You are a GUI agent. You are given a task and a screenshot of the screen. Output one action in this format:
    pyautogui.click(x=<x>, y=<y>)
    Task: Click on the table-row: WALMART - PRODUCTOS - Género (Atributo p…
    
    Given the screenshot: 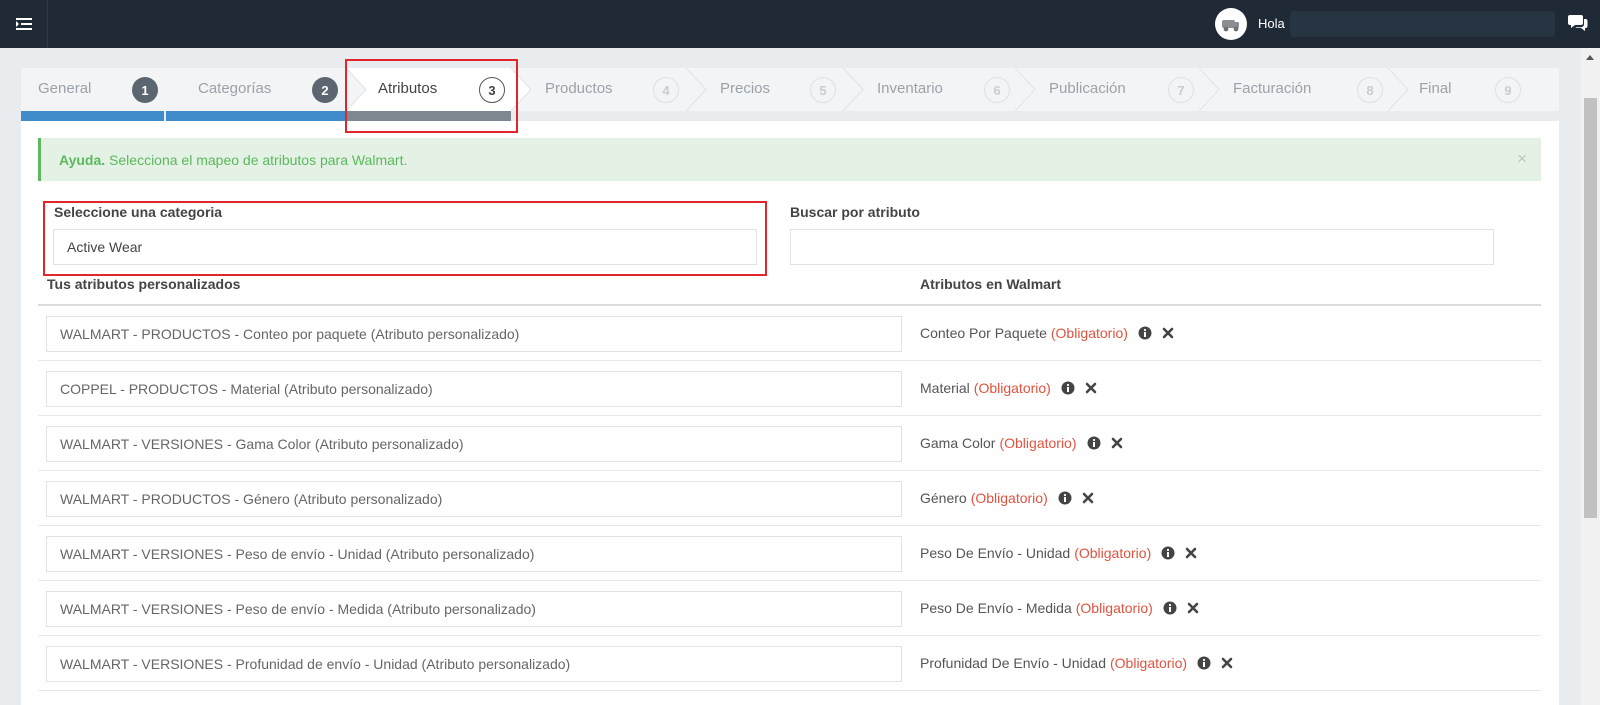 What is the action you would take?
    pyautogui.click(x=789, y=498)
    